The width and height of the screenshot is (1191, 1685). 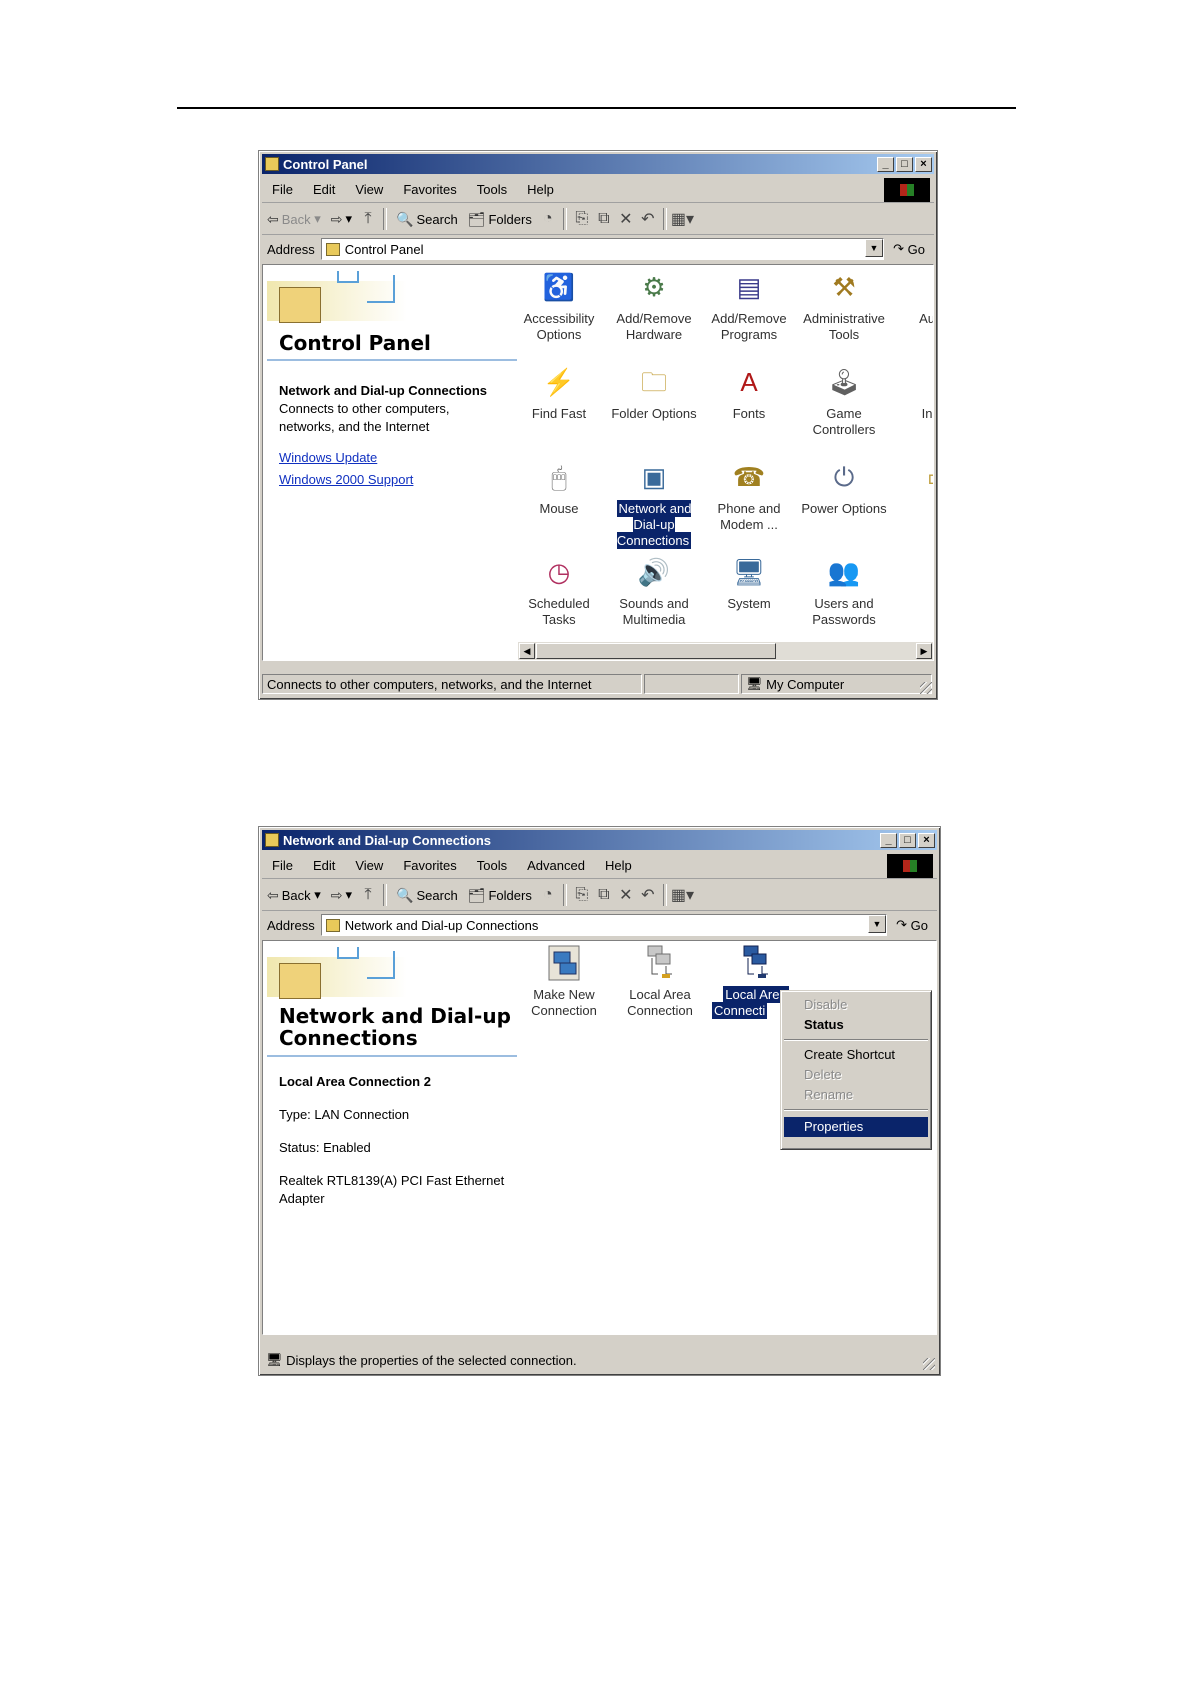 What do you see at coordinates (913, 297) in the screenshot?
I see `cp-item-automatic-updates: ↑ Aut Up` at bounding box center [913, 297].